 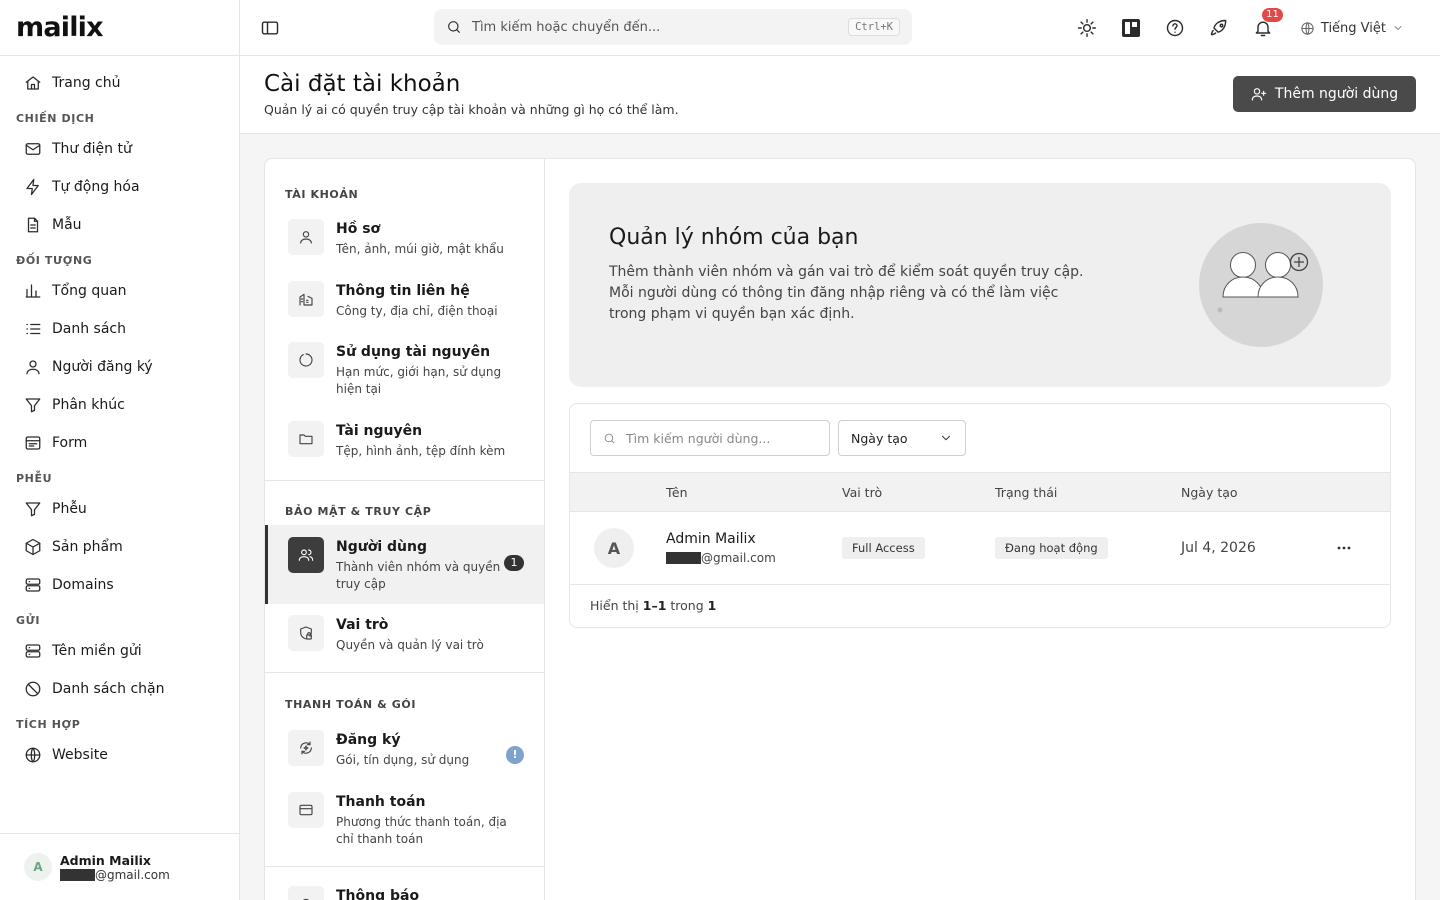 I want to click on search-icon, so click(x=609, y=438).